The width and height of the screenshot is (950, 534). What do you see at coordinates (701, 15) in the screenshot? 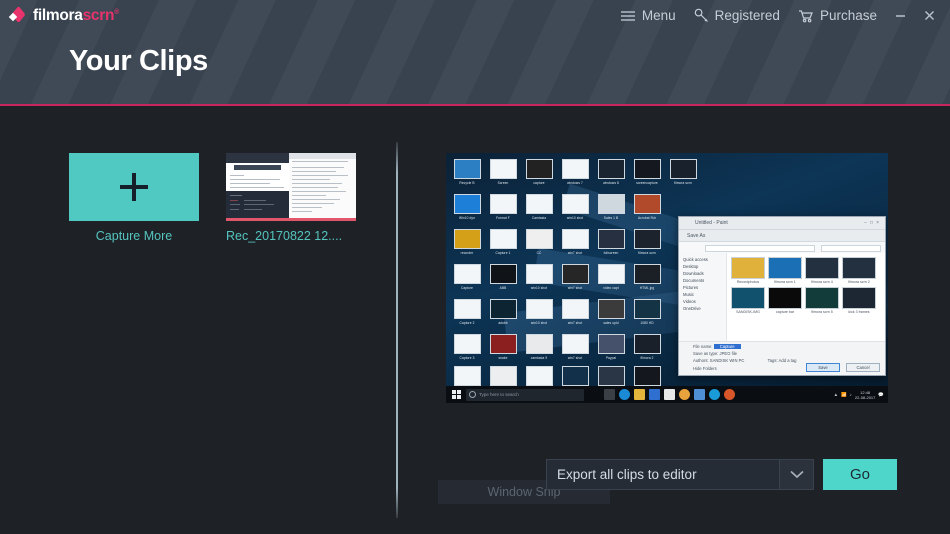
I see `key-icon` at bounding box center [701, 15].